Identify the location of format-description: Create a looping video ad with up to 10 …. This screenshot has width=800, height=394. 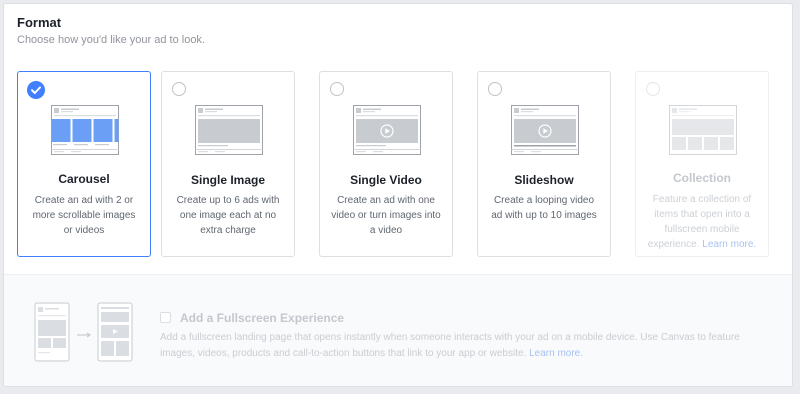
(544, 208).